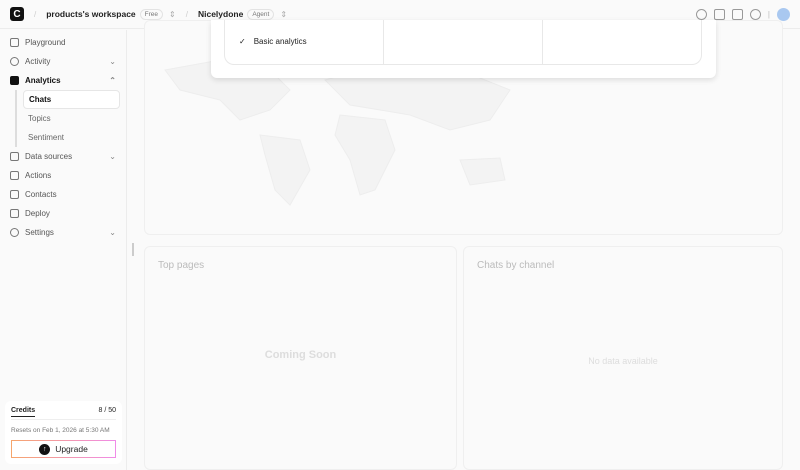 Image resolution: width=800 pixels, height=470 pixels. I want to click on sidebar-subitem-chats: Chats, so click(71, 99).